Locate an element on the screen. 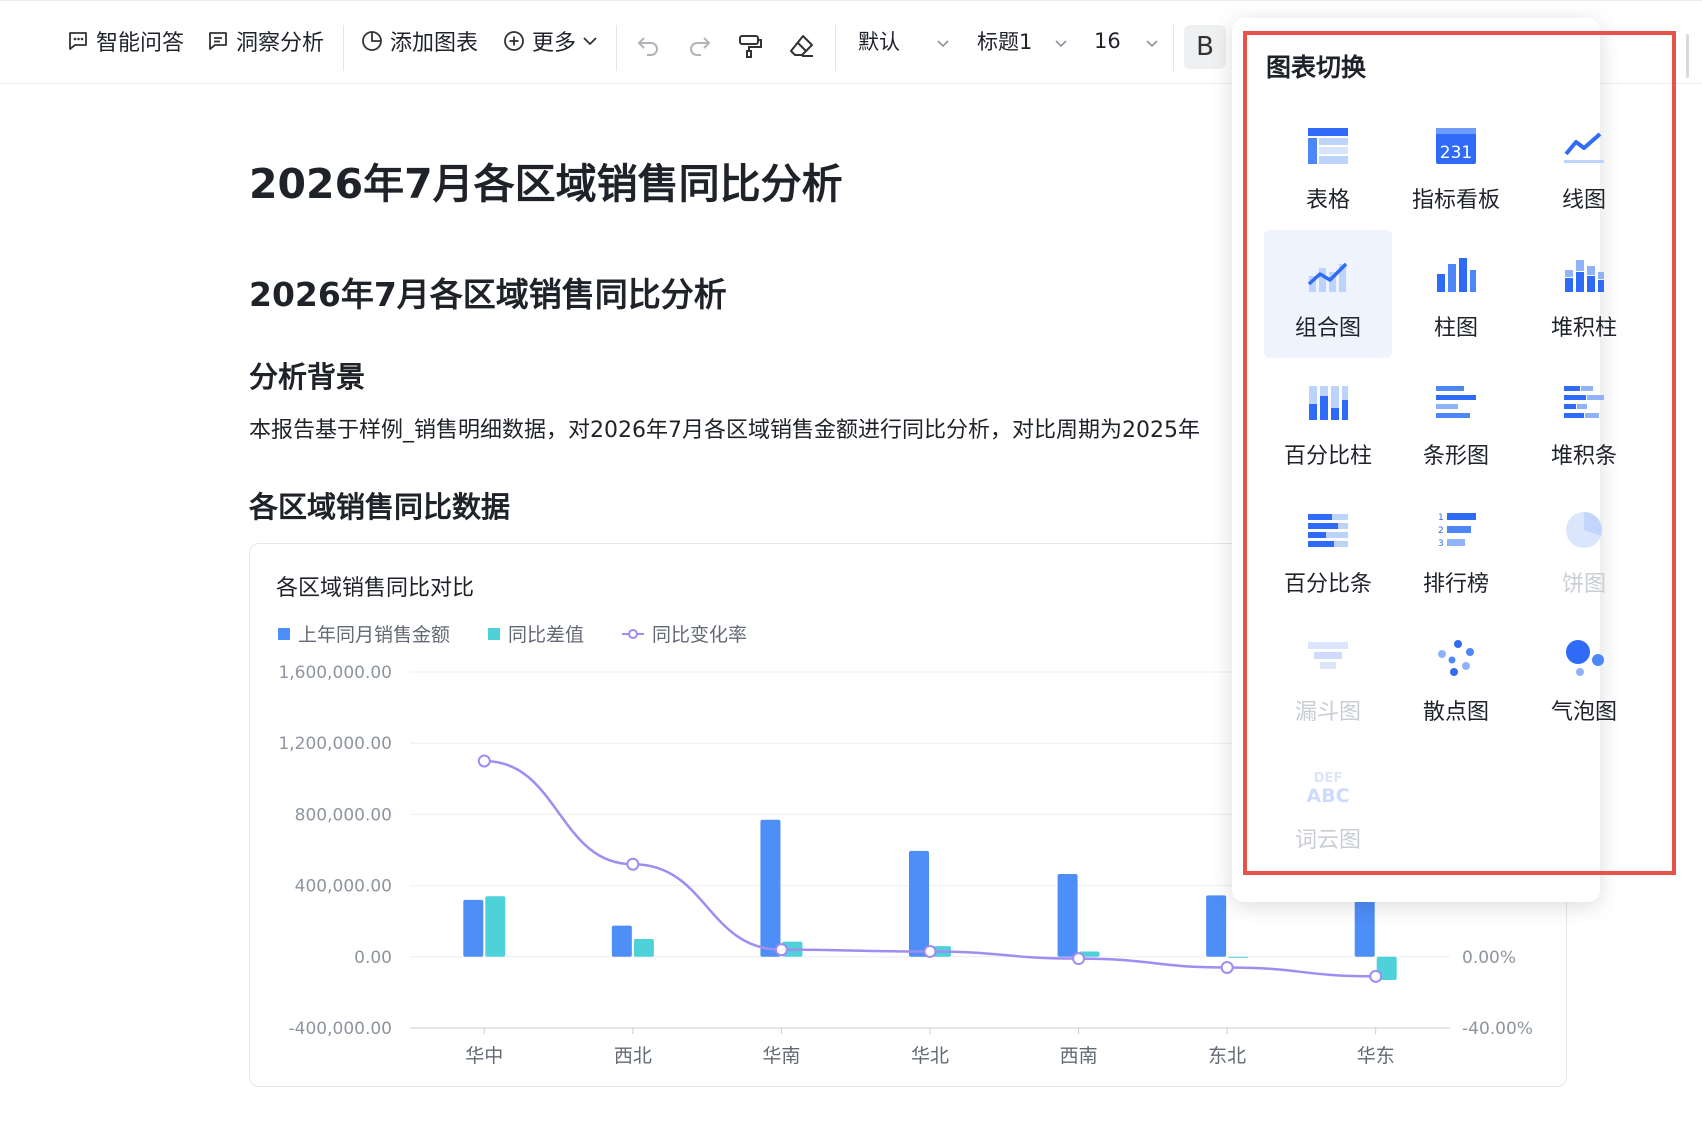 Image resolution: width=1702 pixels, height=1122 pixels. y2-tick-label: 0.00% is located at coordinates (1489, 958).